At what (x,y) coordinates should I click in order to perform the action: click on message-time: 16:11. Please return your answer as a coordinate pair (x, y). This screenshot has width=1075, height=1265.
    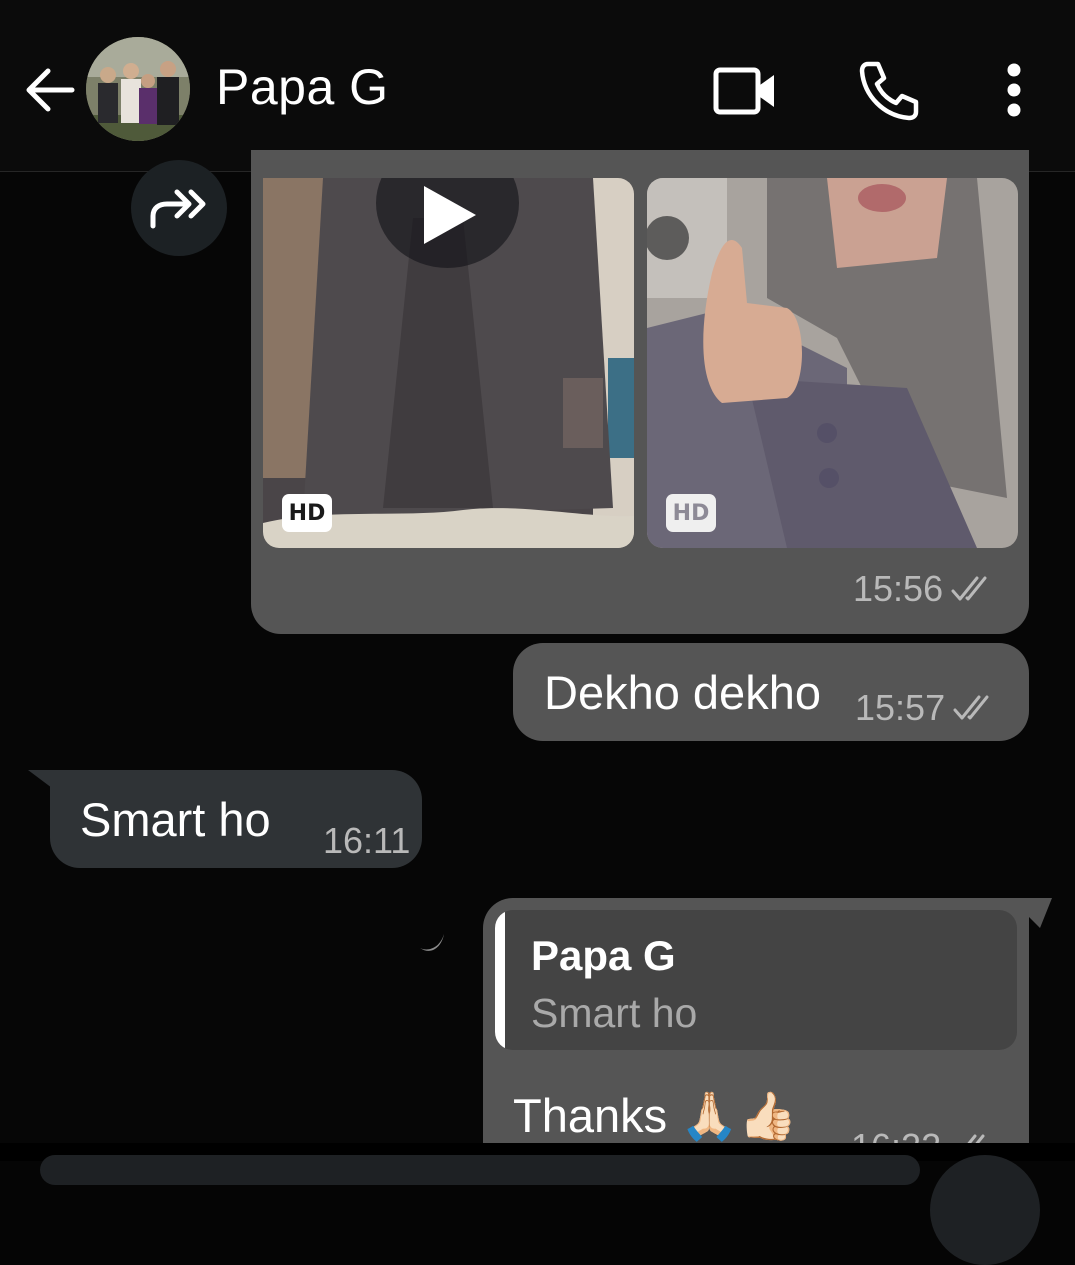
    Looking at the image, I should click on (367, 840).